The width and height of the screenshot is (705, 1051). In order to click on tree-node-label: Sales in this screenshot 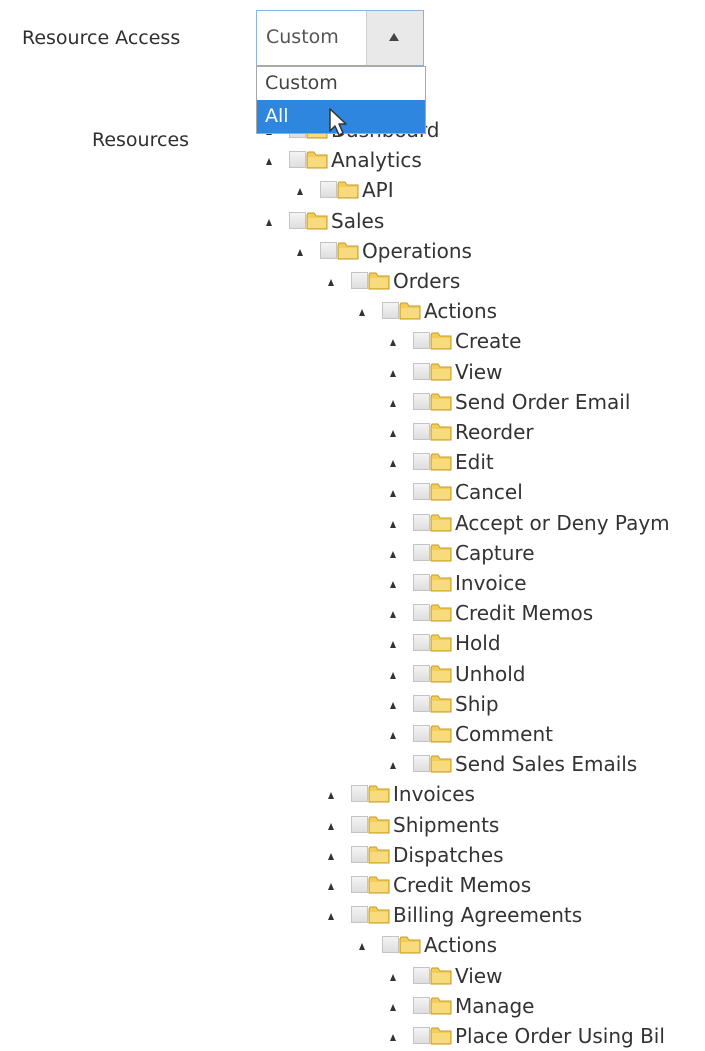, I will do `click(358, 220)`.